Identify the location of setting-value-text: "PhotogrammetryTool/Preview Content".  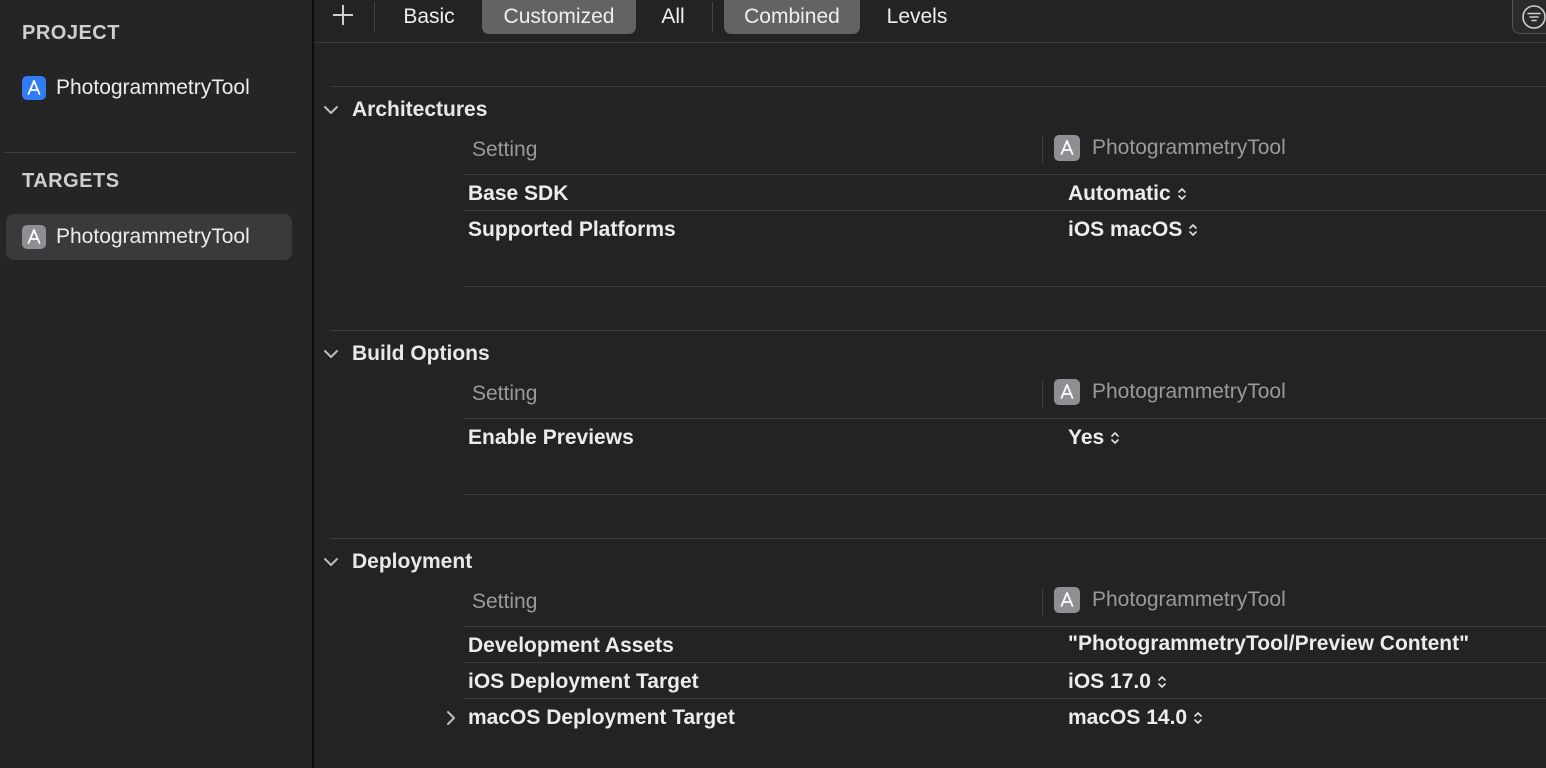
(1268, 644).